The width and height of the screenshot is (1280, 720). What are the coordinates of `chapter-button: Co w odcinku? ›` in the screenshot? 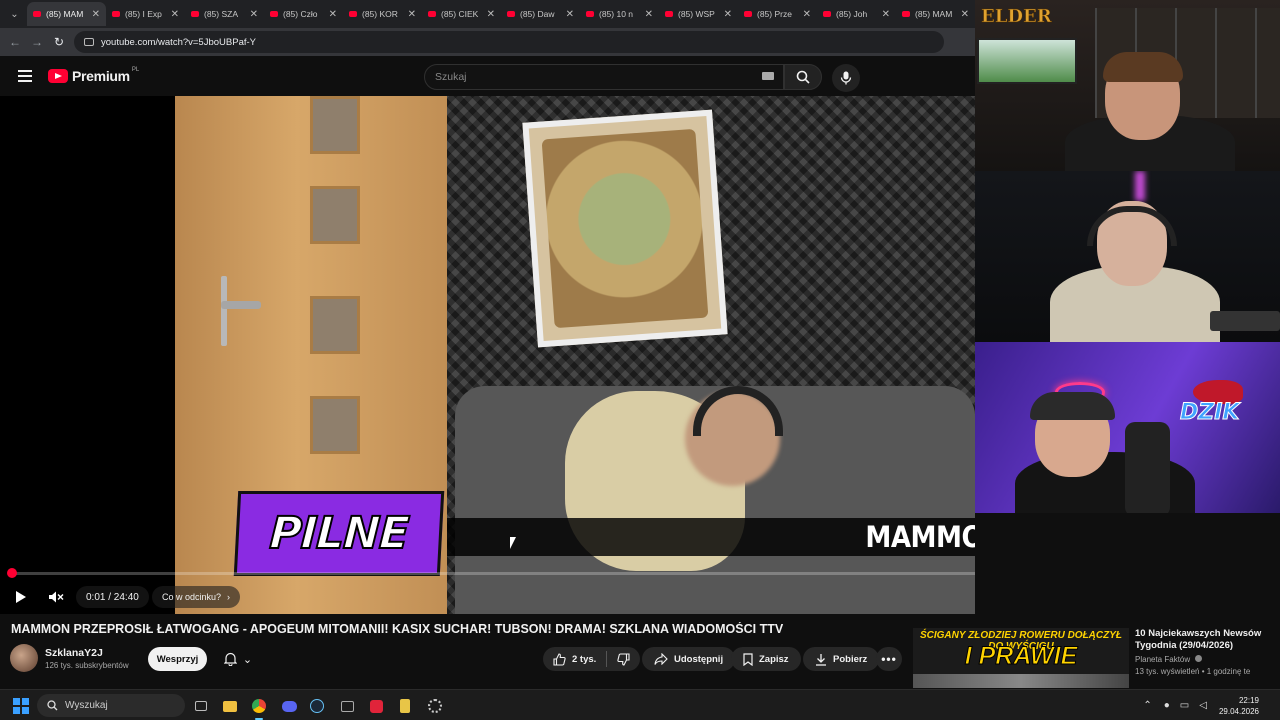 It's located at (196, 597).